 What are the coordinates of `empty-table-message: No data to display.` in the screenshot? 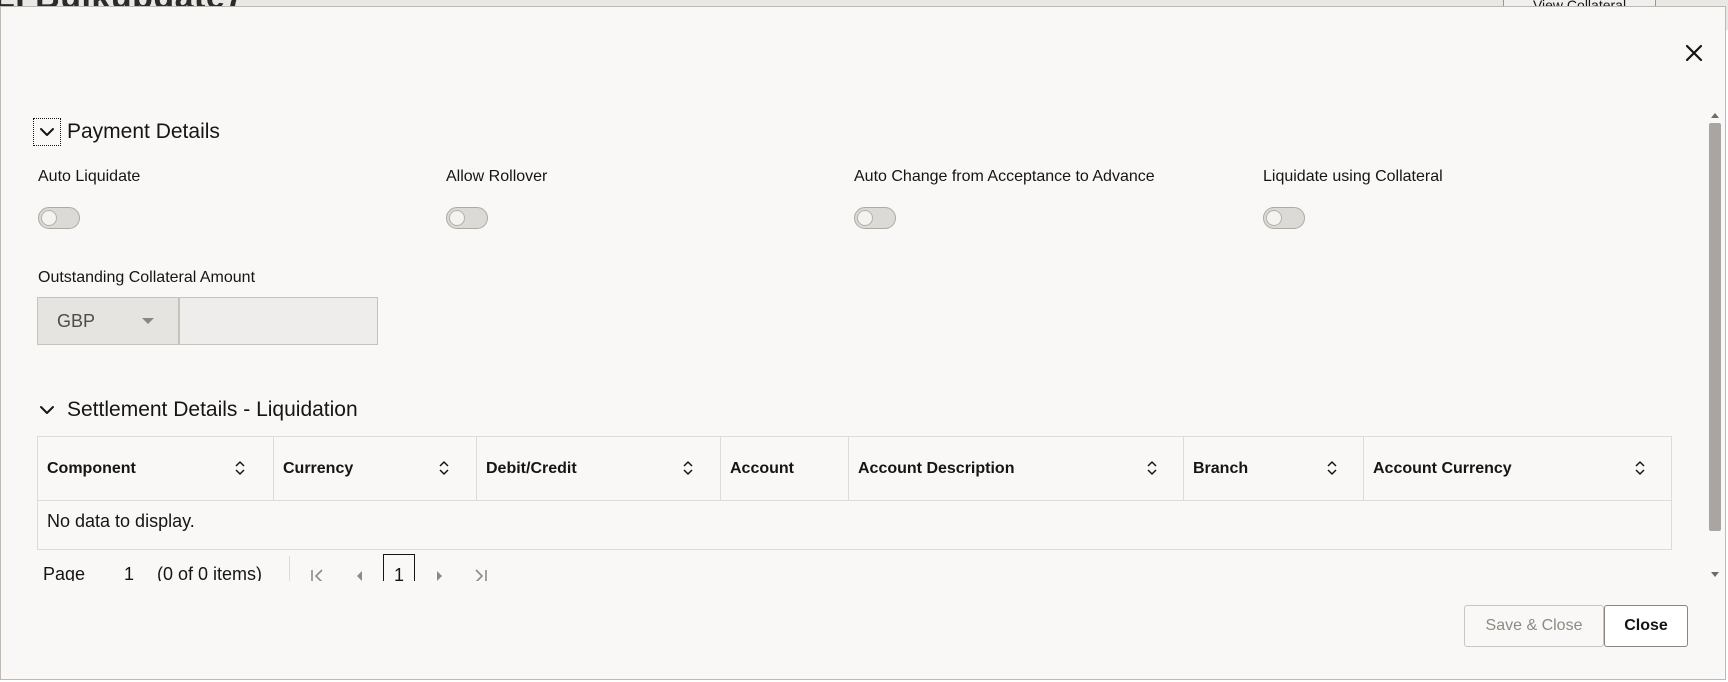 It's located at (121, 521).